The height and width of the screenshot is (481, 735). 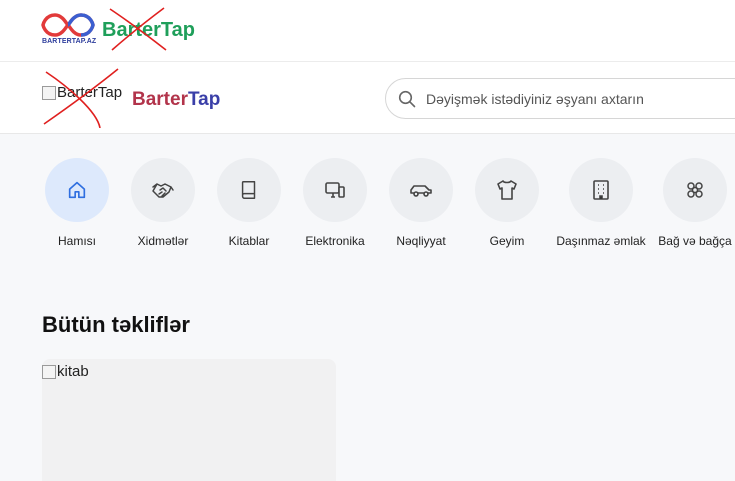 What do you see at coordinates (177, 30) in the screenshot?
I see `logo-word-part2: Tap` at bounding box center [177, 30].